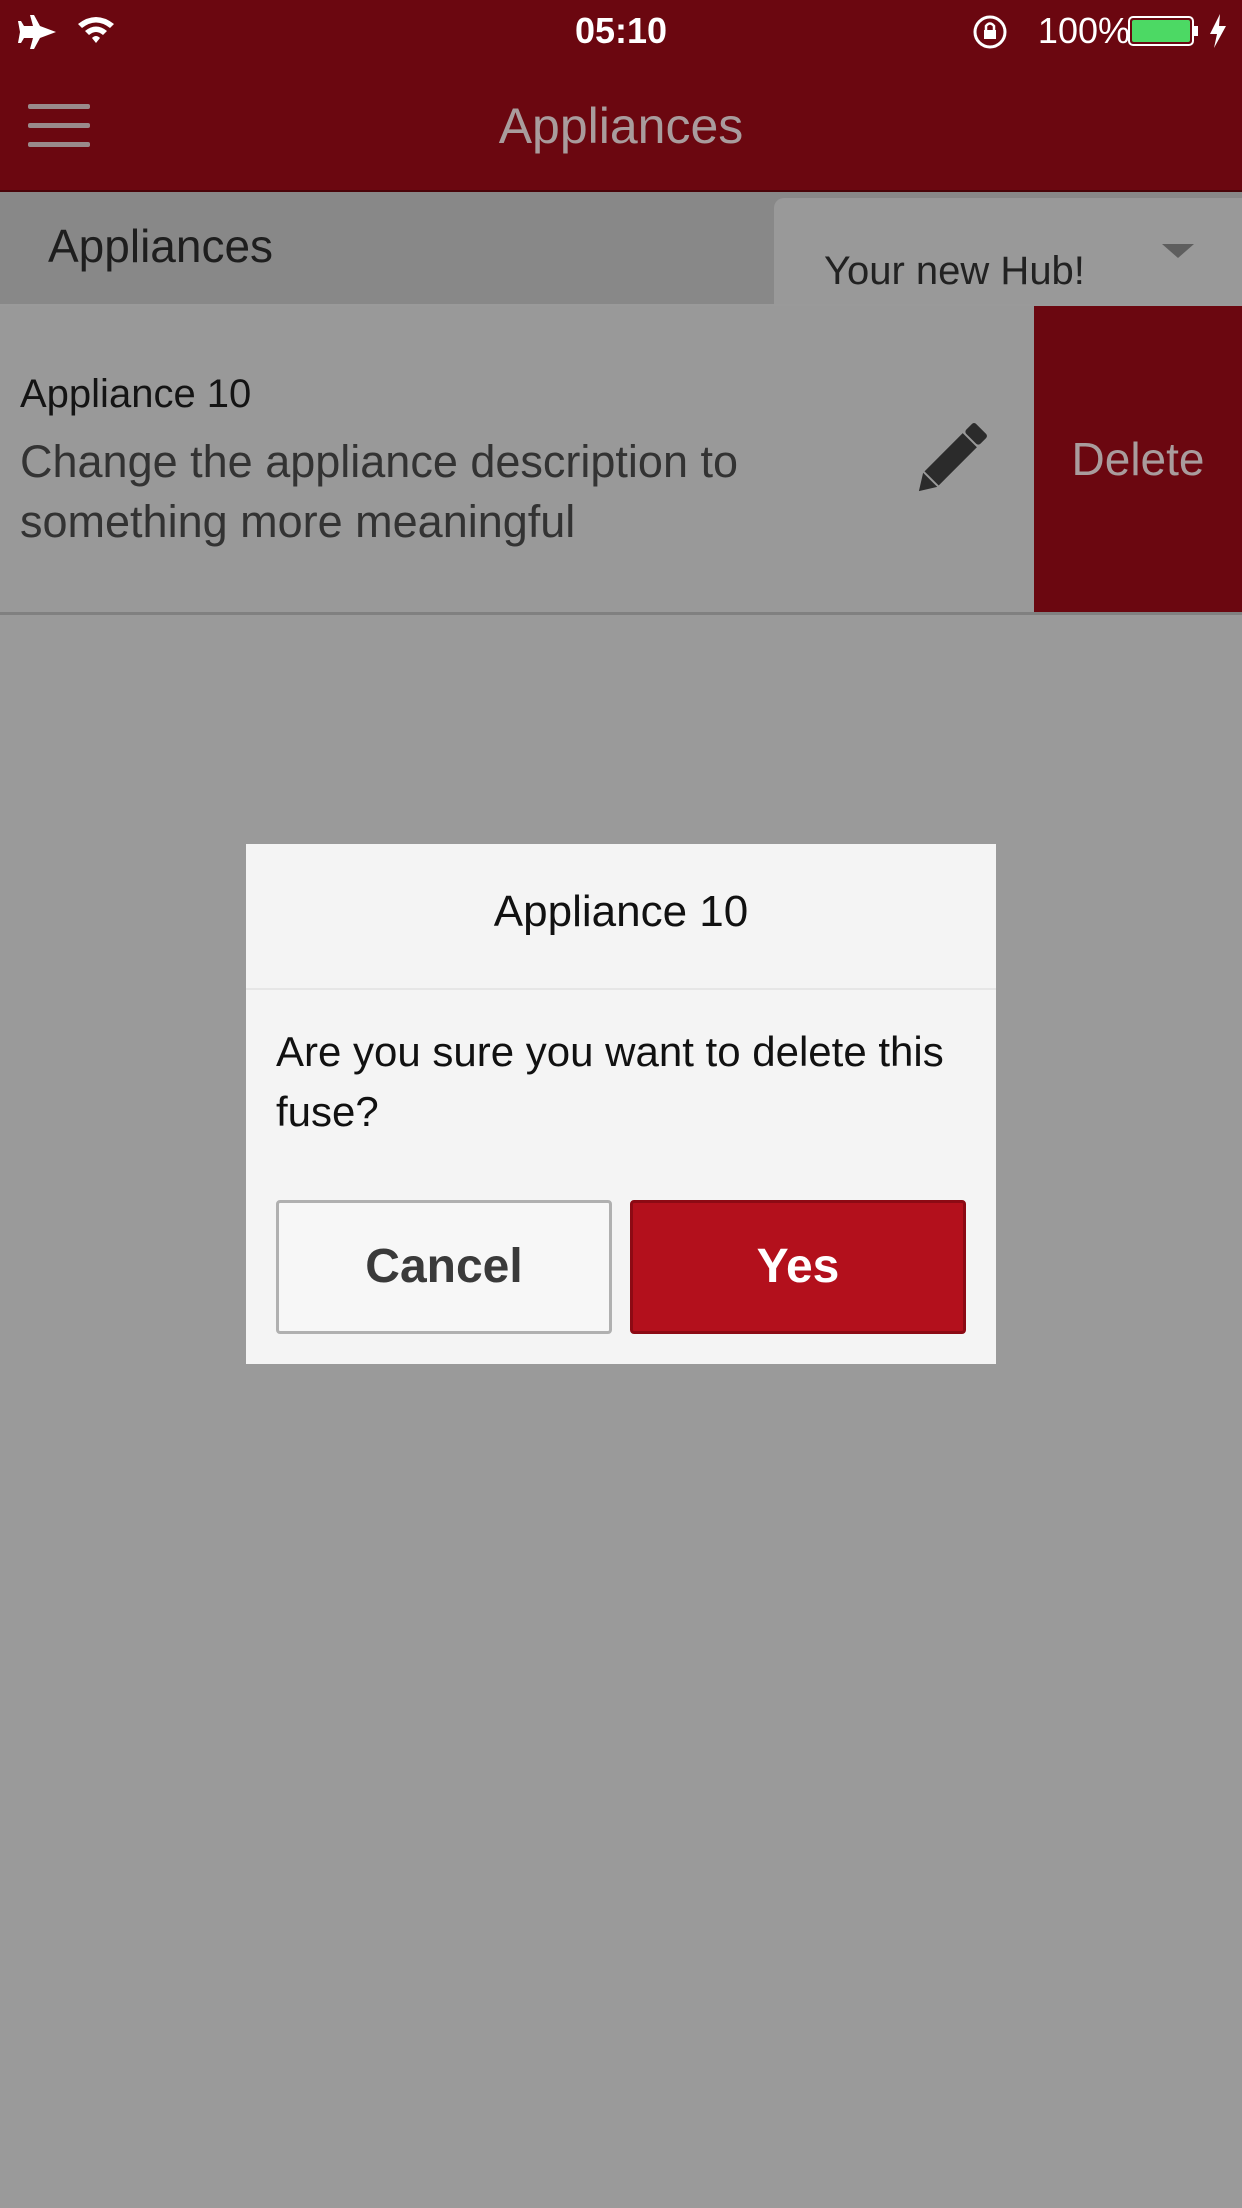 This screenshot has height=2208, width=1242. I want to click on appliance-name: Appliance 10, so click(136, 394).